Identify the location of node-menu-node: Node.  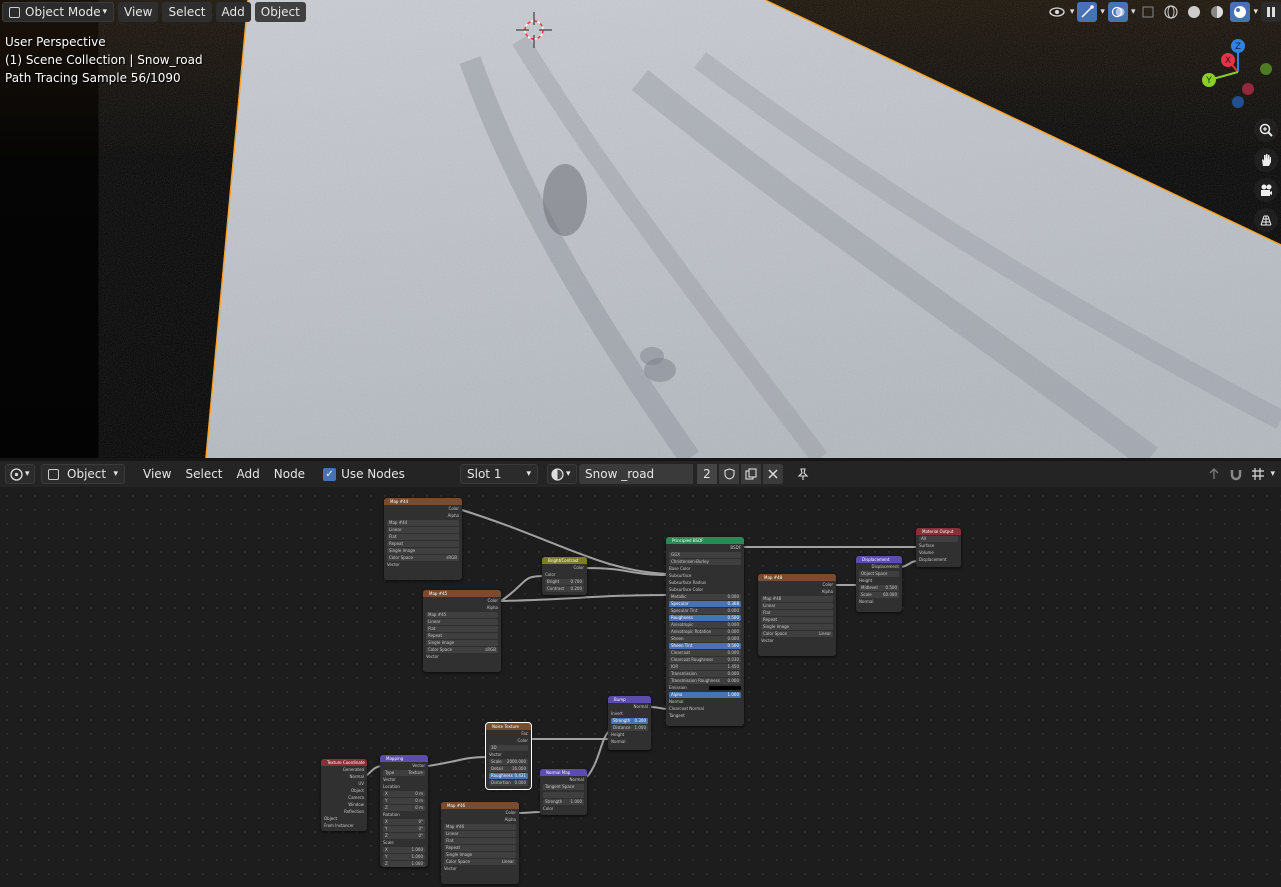
(289, 474).